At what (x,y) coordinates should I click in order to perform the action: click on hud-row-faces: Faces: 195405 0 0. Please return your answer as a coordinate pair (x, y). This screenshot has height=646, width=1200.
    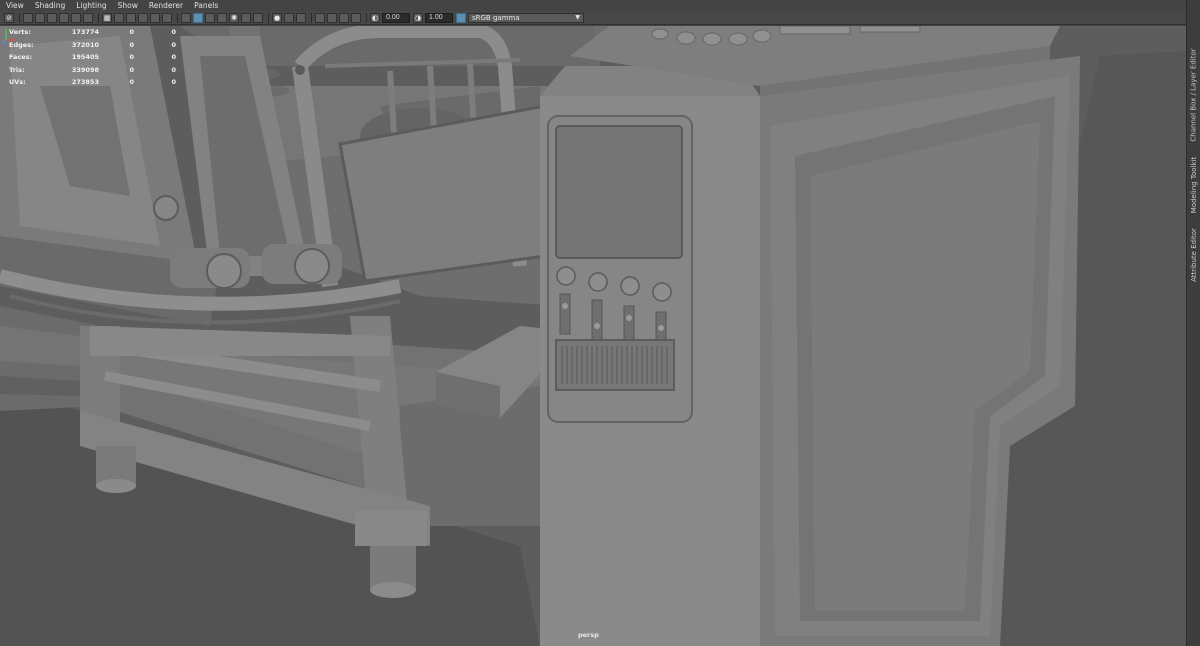
    Looking at the image, I should click on (92, 57).